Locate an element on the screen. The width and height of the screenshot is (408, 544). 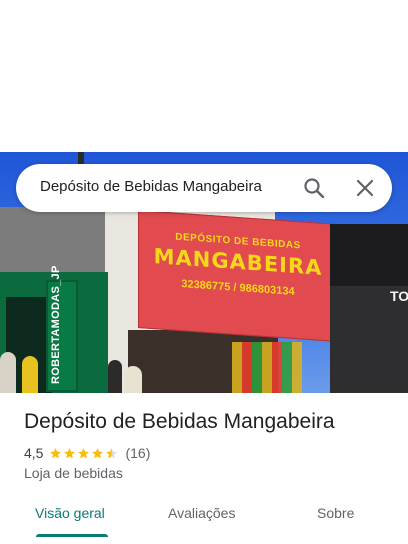
rating-row: 4,5 (16) is located at coordinates (87, 453).